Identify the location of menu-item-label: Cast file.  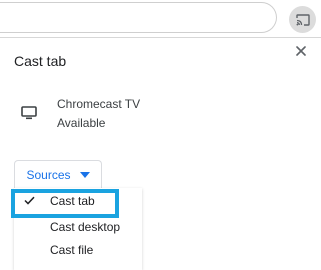
(72, 250).